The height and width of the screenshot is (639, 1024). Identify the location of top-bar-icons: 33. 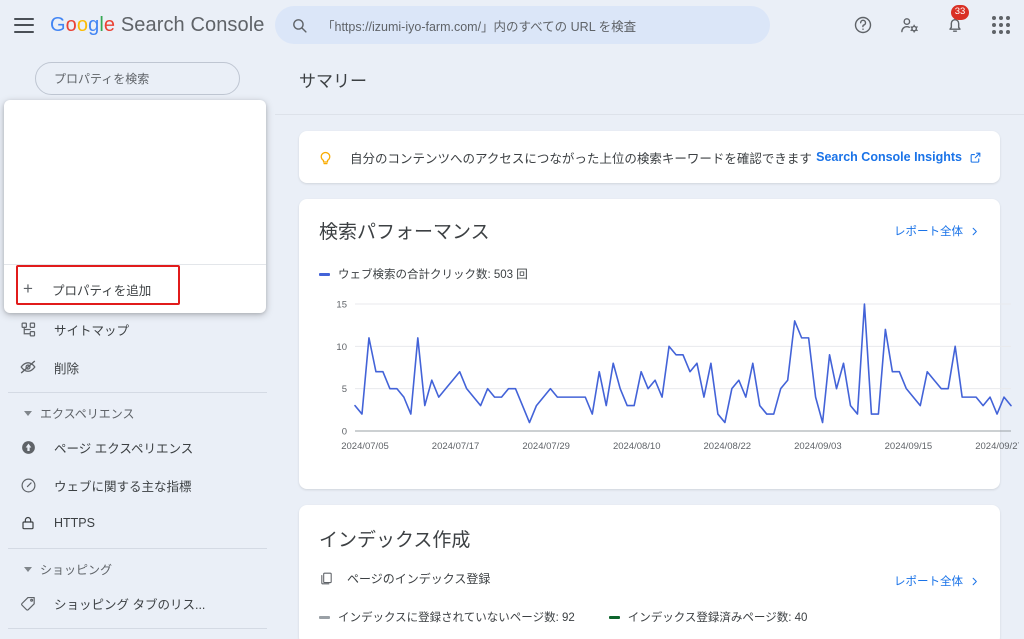
(932, 25).